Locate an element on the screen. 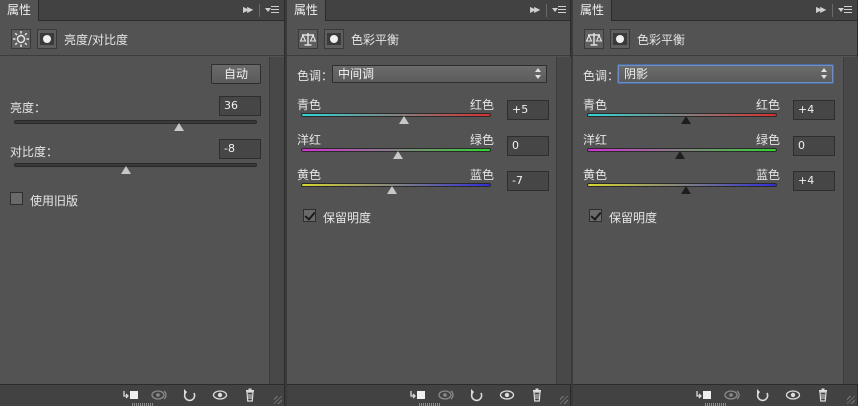  adjustment-title: 色彩平衡 is located at coordinates (375, 40).